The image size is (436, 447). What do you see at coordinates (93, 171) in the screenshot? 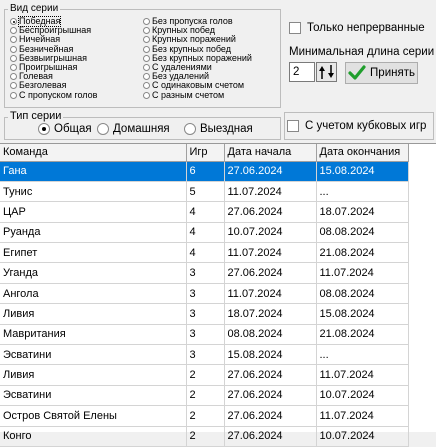
I see `cell-team: Гана` at bounding box center [93, 171].